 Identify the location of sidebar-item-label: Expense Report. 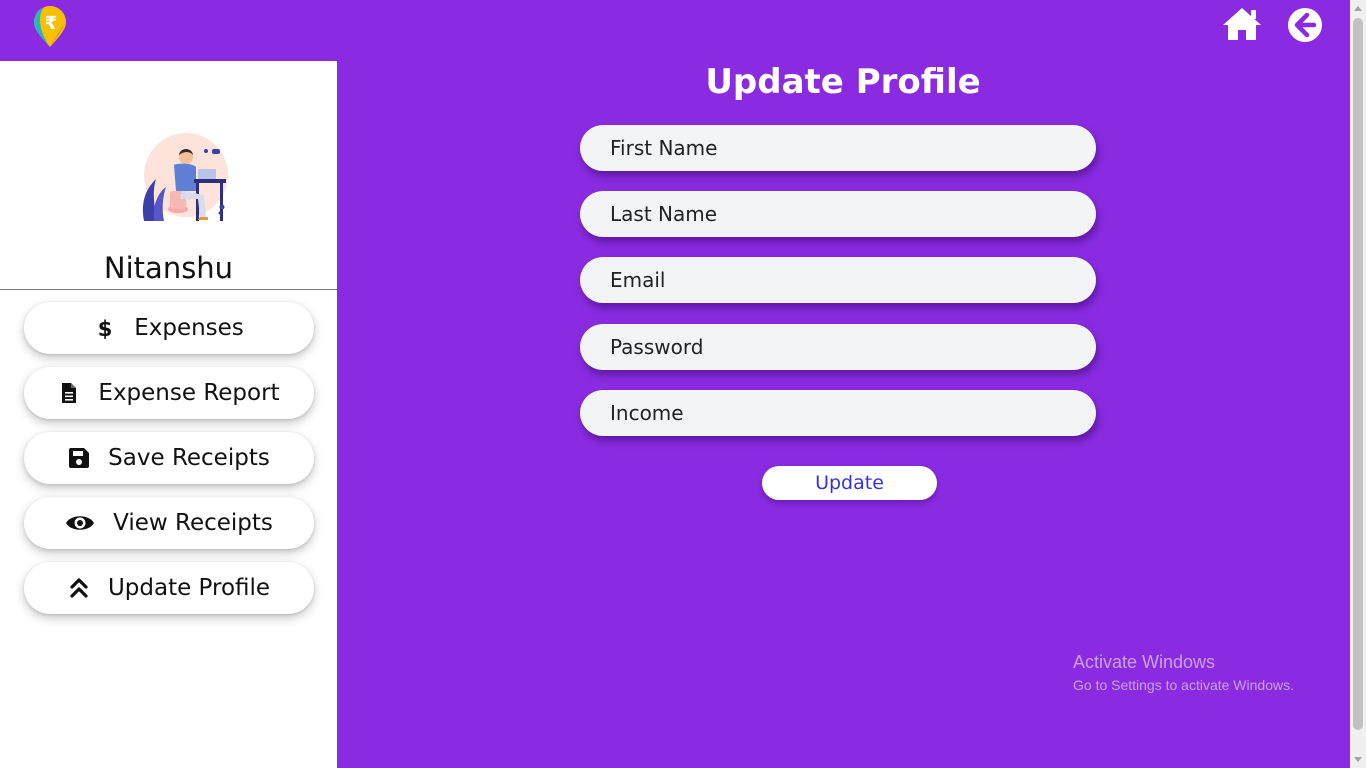
(189, 393).